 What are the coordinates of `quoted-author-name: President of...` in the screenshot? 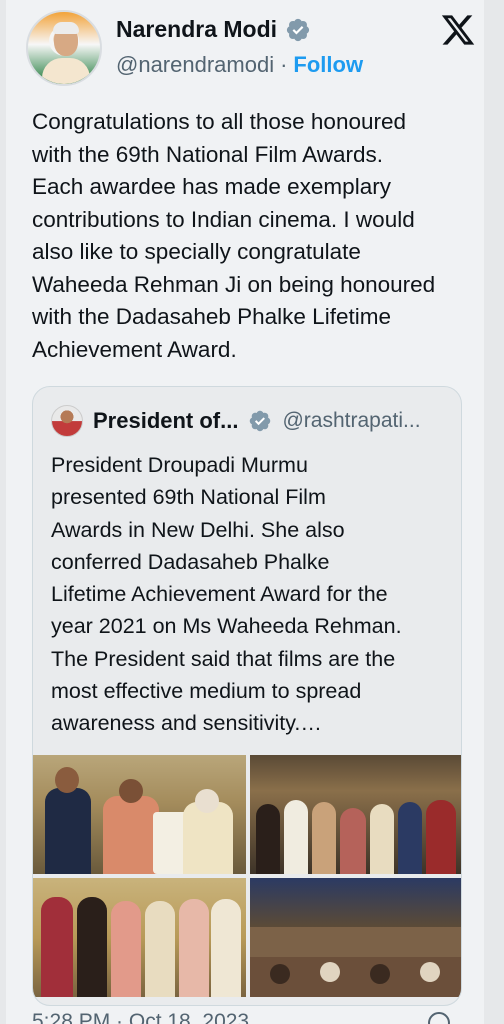 It's located at (166, 420).